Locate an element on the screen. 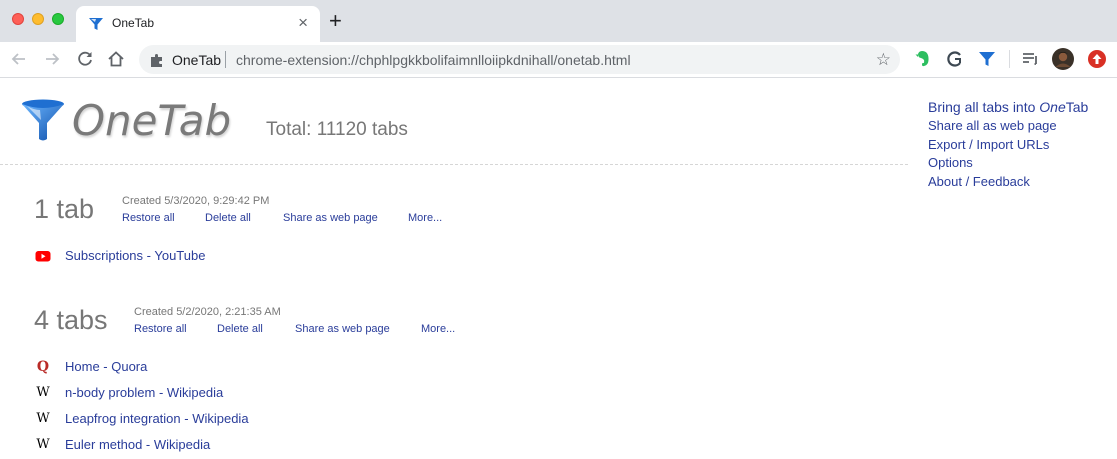  header-divider is located at coordinates (454, 164).